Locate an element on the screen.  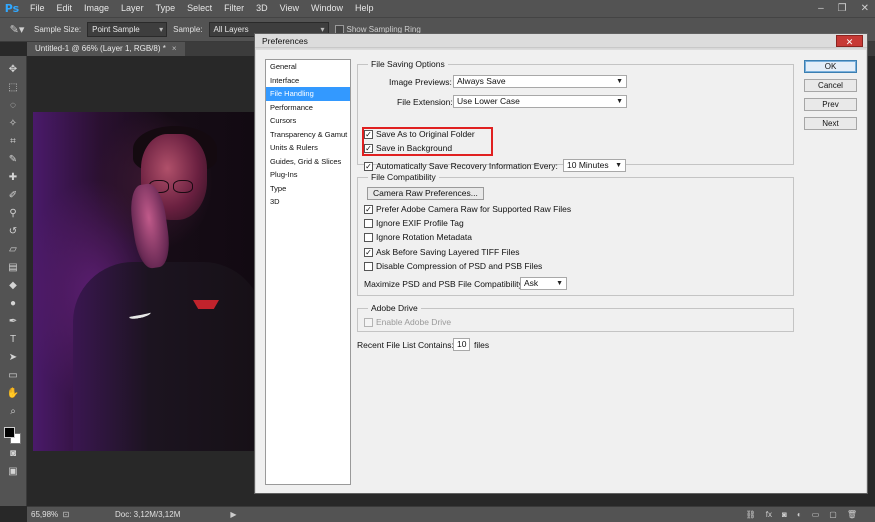
quick-mask-icon: ◙ is located at coordinates (13, 453).